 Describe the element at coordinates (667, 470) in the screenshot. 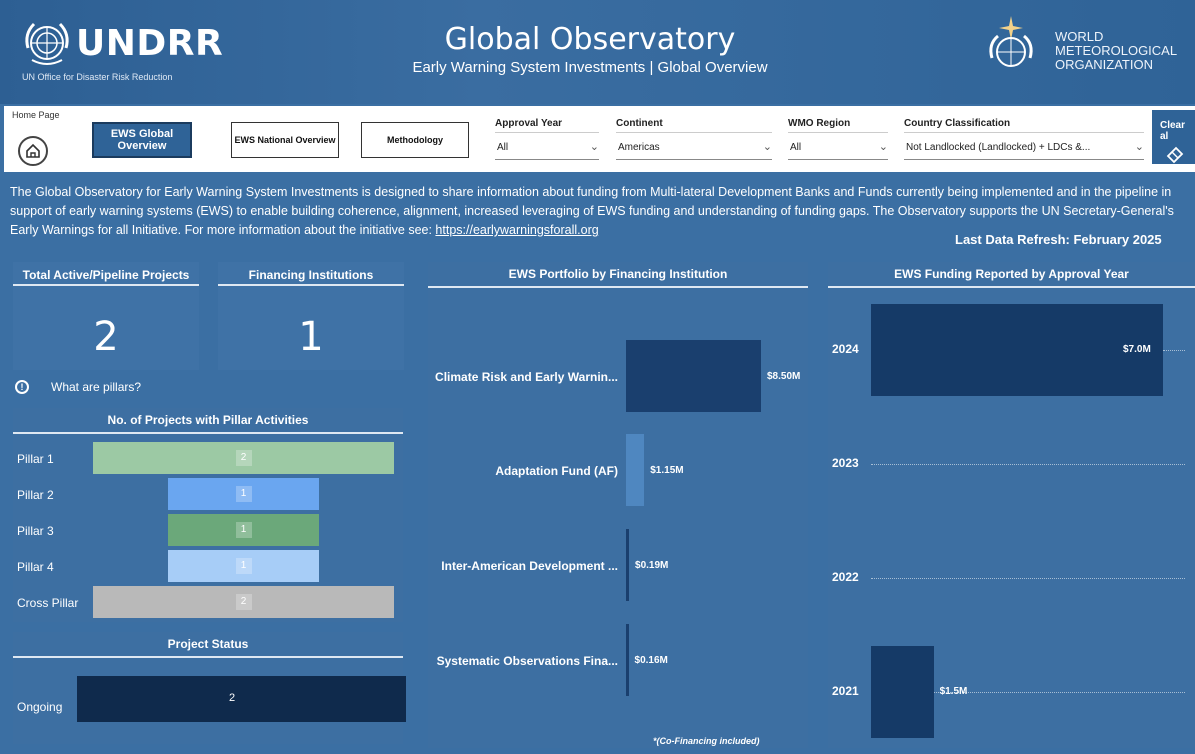

I see `portfolio-value-label: $1.15M` at that location.